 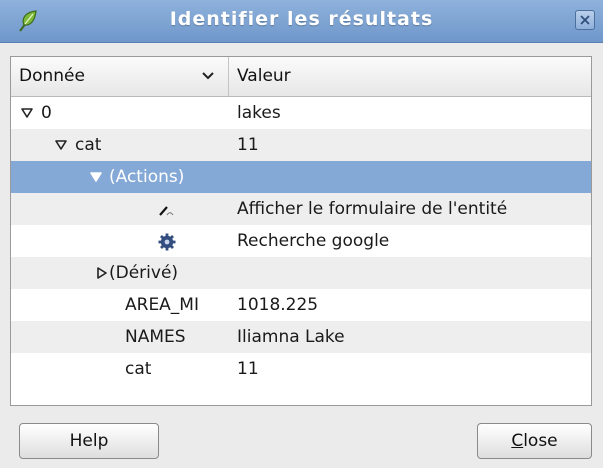 I want to click on tree-row-layer: 0 lakes, so click(x=301, y=113).